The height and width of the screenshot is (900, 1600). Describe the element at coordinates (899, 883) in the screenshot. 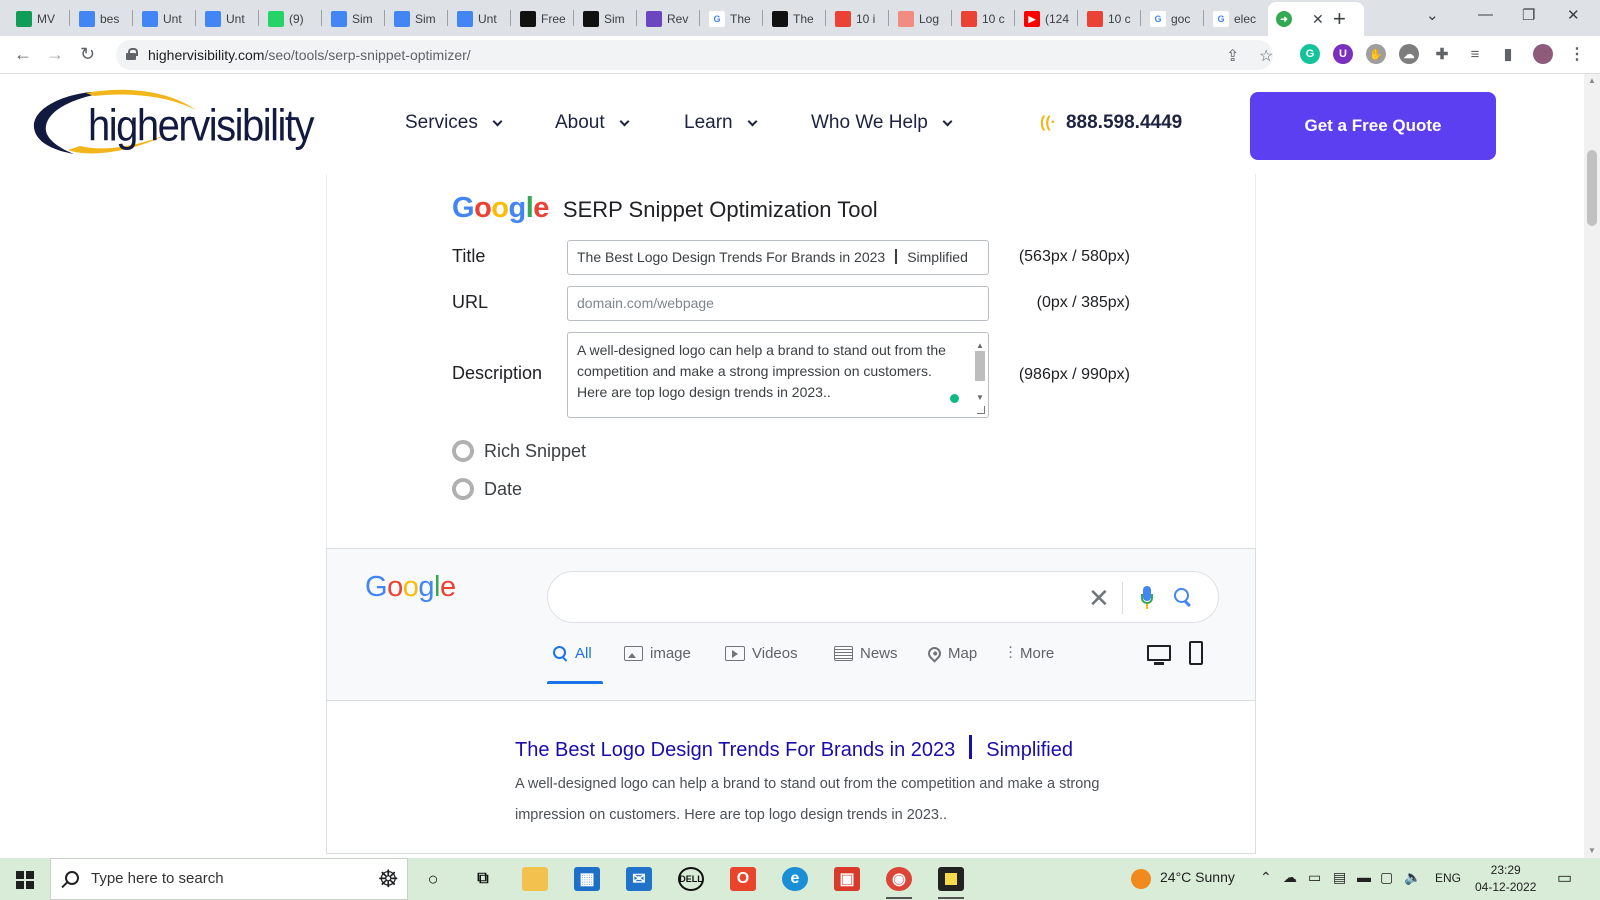

I see `chrome-icon: ◉` at that location.